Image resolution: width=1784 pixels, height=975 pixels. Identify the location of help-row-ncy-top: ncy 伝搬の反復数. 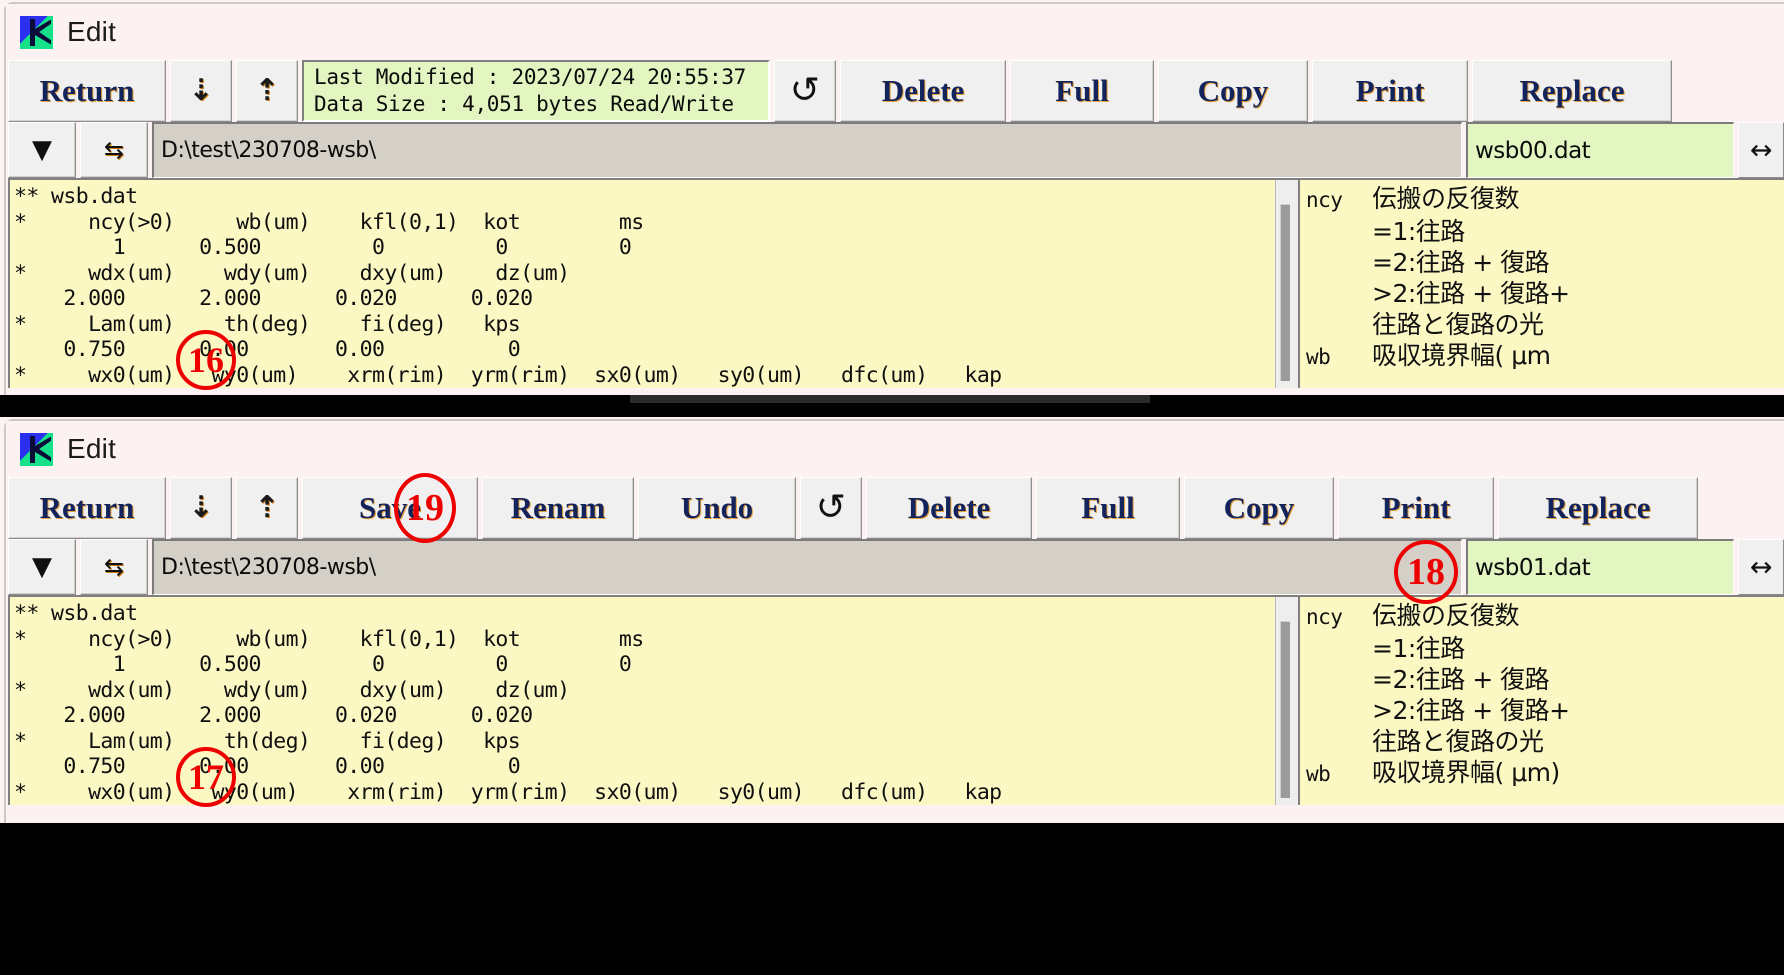
(1545, 199).